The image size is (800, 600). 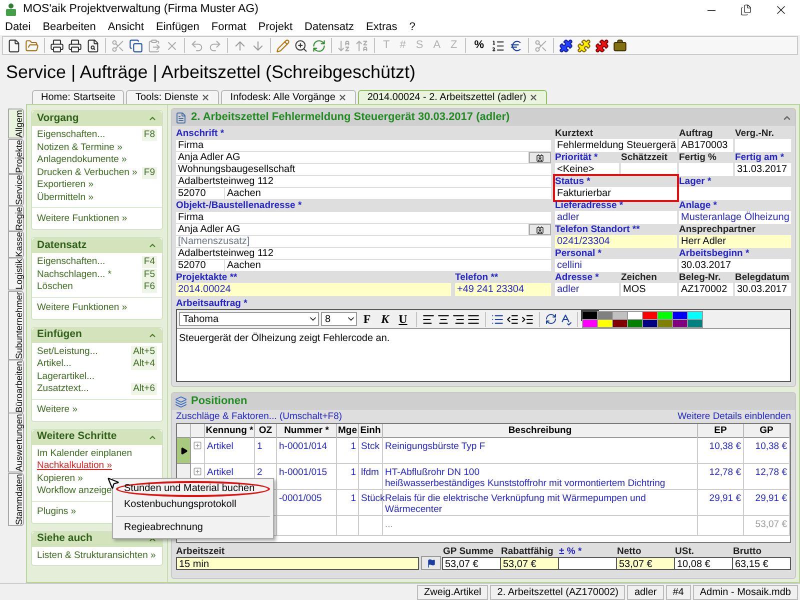 What do you see at coordinates (74, 466) in the screenshot?
I see `sidebar-link: Nachkalkulation »` at bounding box center [74, 466].